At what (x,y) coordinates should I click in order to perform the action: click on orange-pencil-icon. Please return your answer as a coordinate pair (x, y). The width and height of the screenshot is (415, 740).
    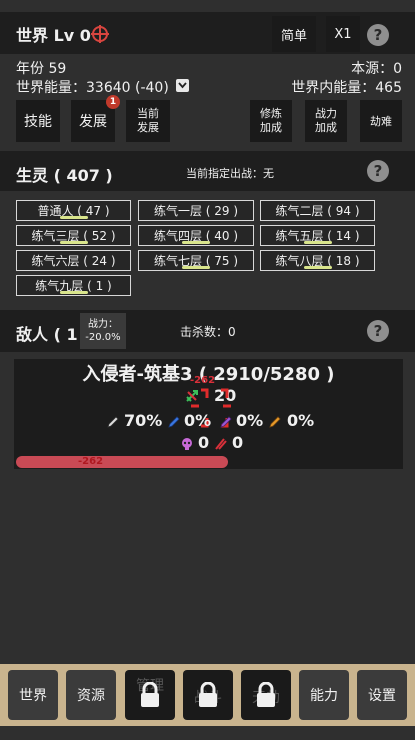
    Looking at the image, I should click on (275, 421).